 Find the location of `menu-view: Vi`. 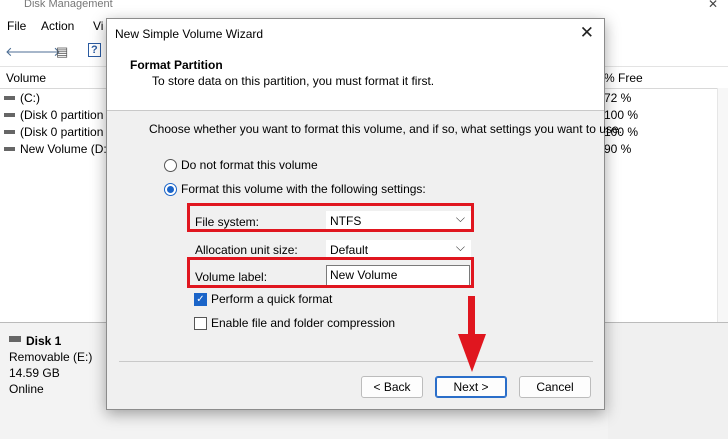

menu-view: Vi is located at coordinates (98, 26).